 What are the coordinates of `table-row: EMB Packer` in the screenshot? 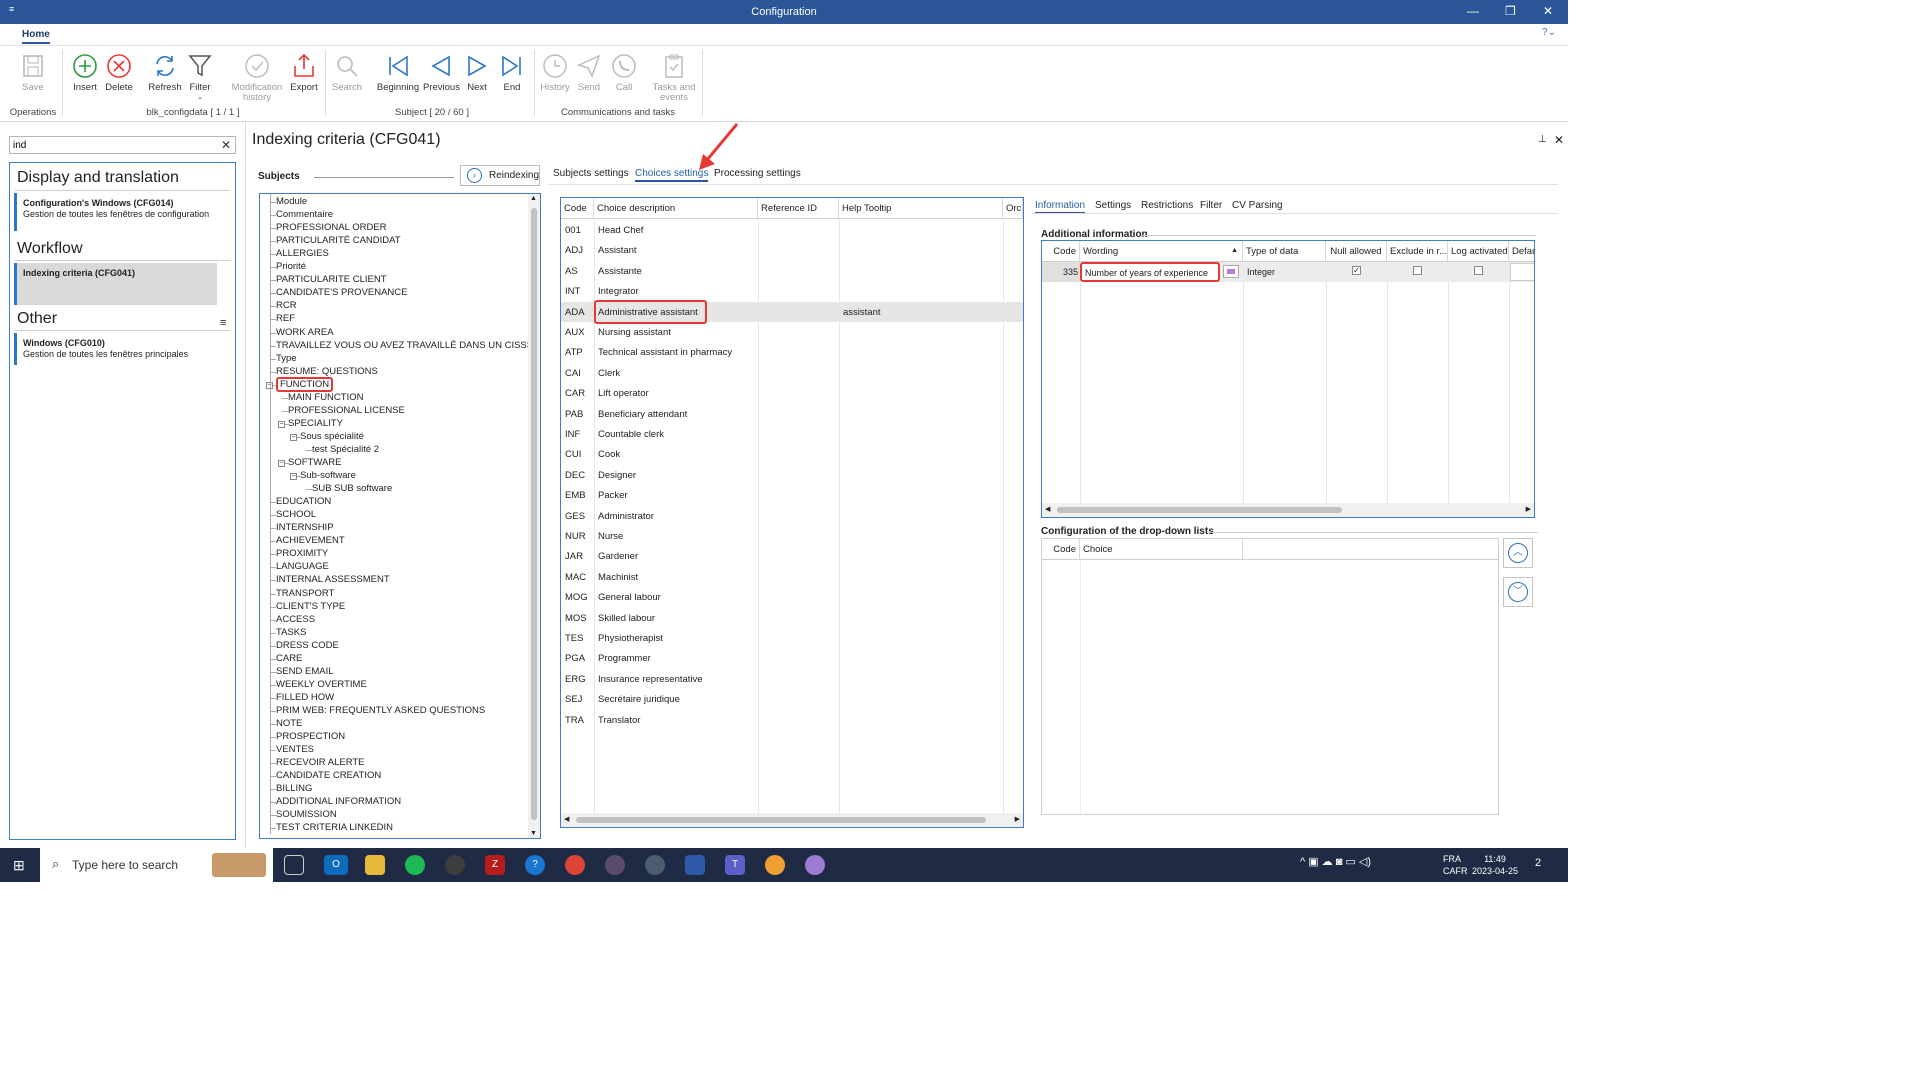 It's located at (792, 495).